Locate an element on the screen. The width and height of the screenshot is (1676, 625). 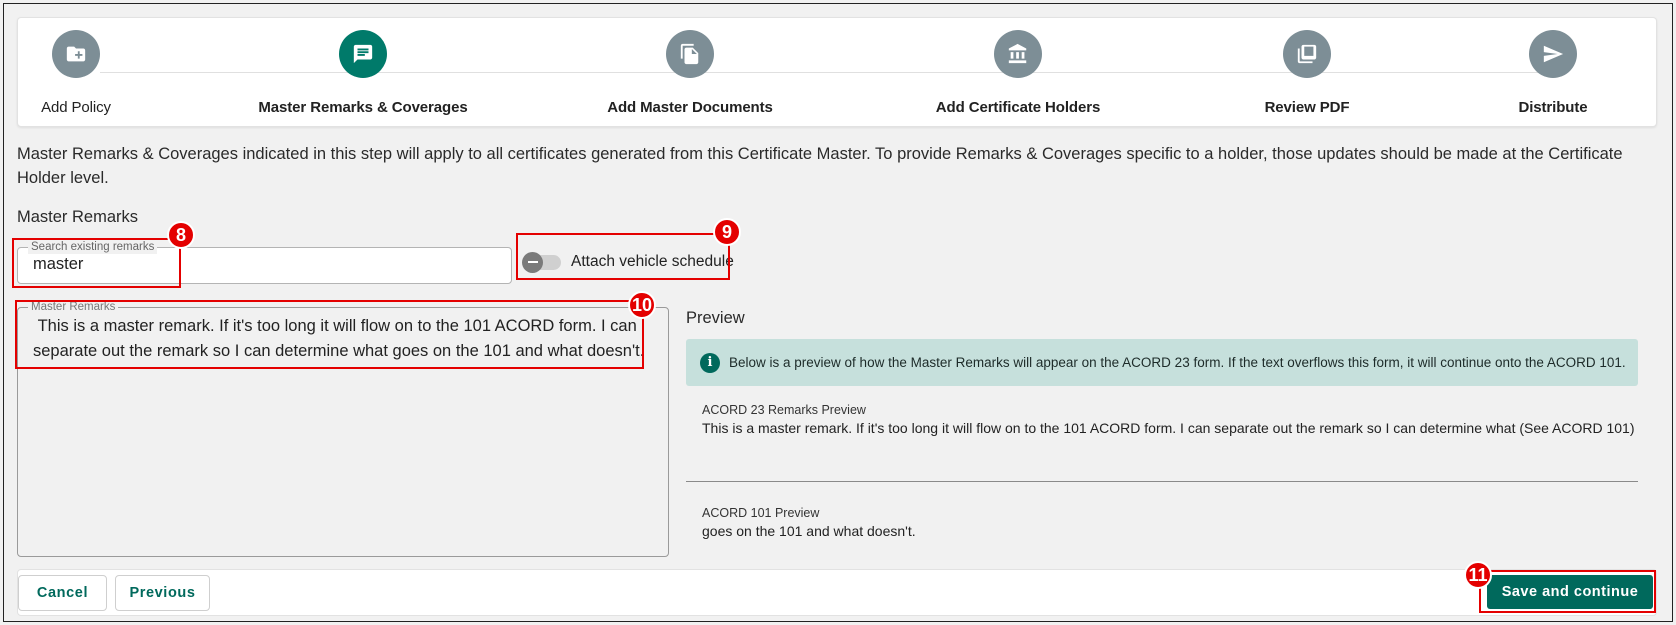
step-add-policy: Add Policy is located at coordinates (98, 73).